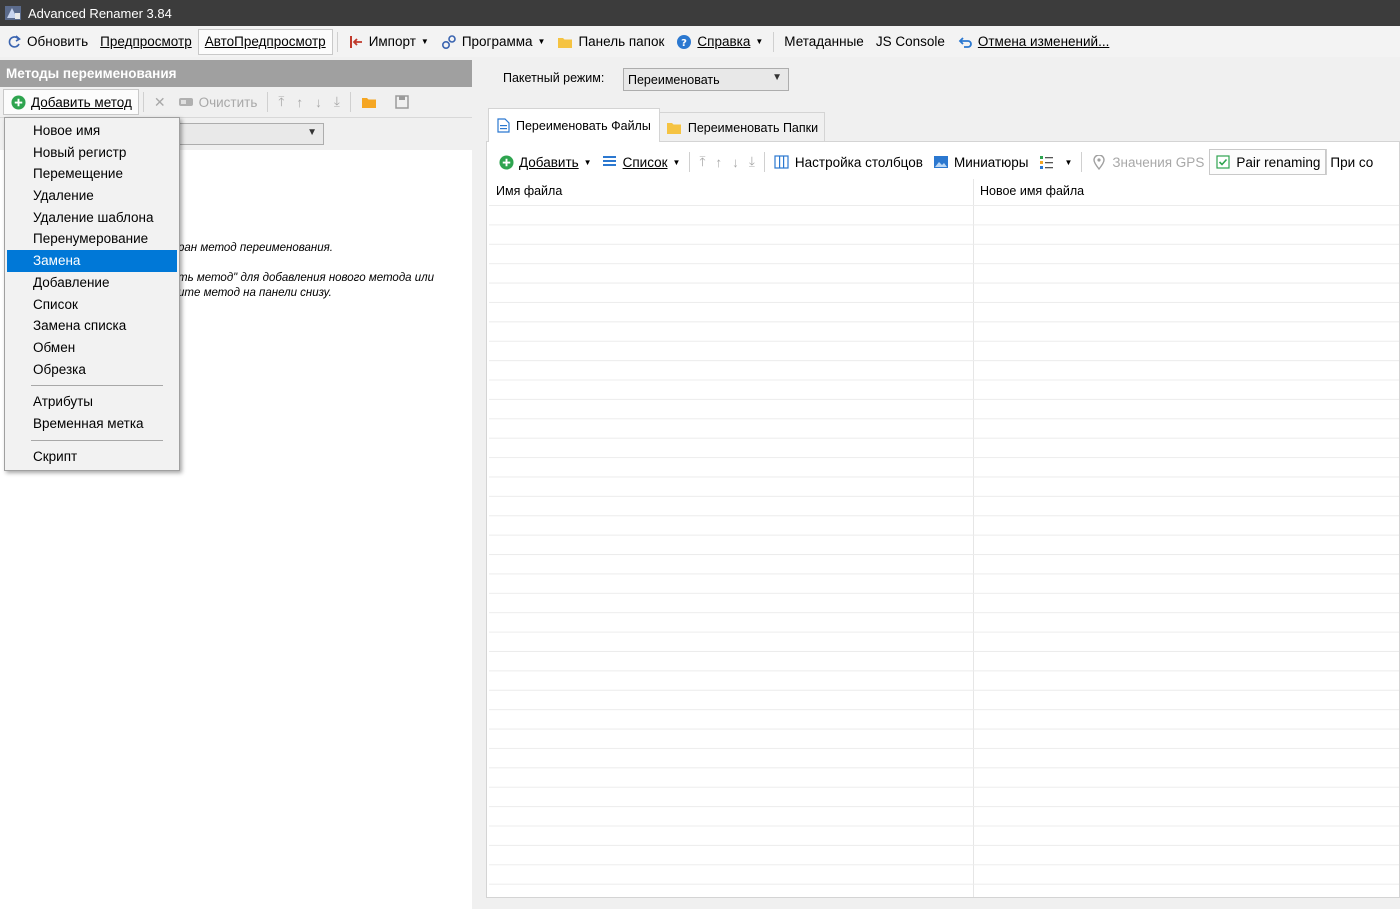  What do you see at coordinates (1185, 192) in the screenshot?
I see `column-header-new-filename: Новое имя файла` at bounding box center [1185, 192].